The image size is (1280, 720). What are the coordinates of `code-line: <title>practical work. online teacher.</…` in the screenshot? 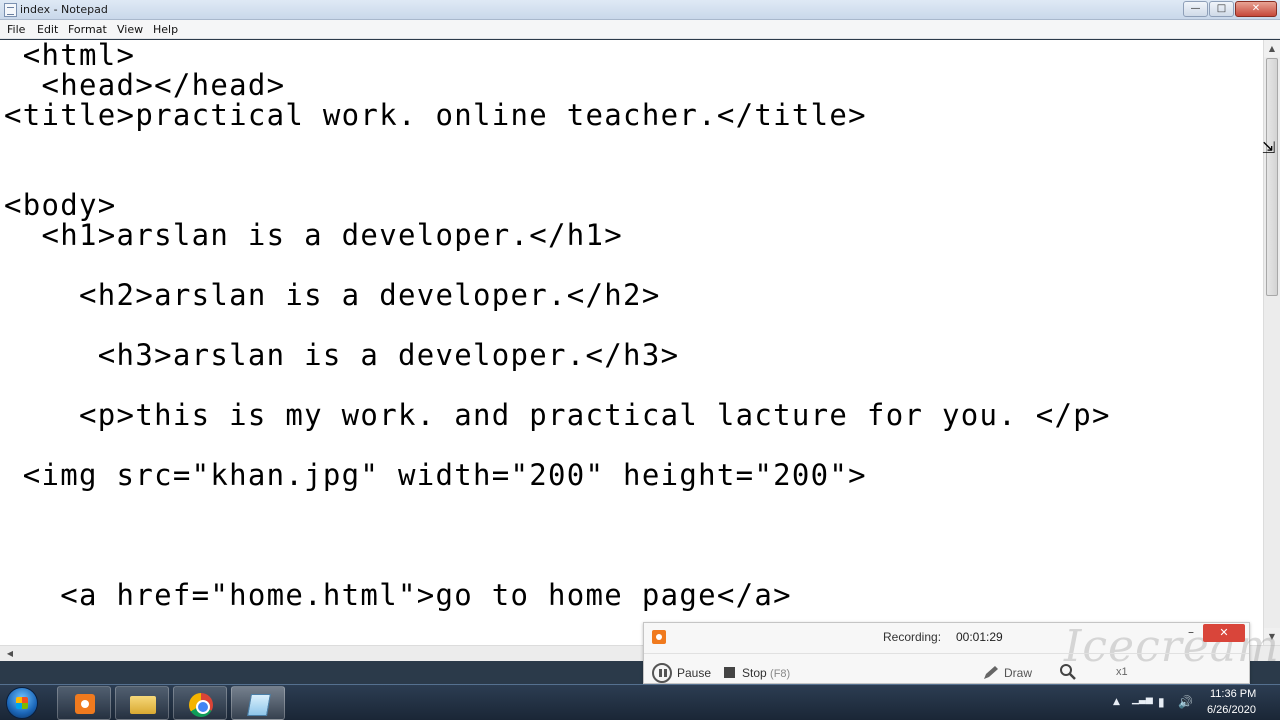 It's located at (435, 115).